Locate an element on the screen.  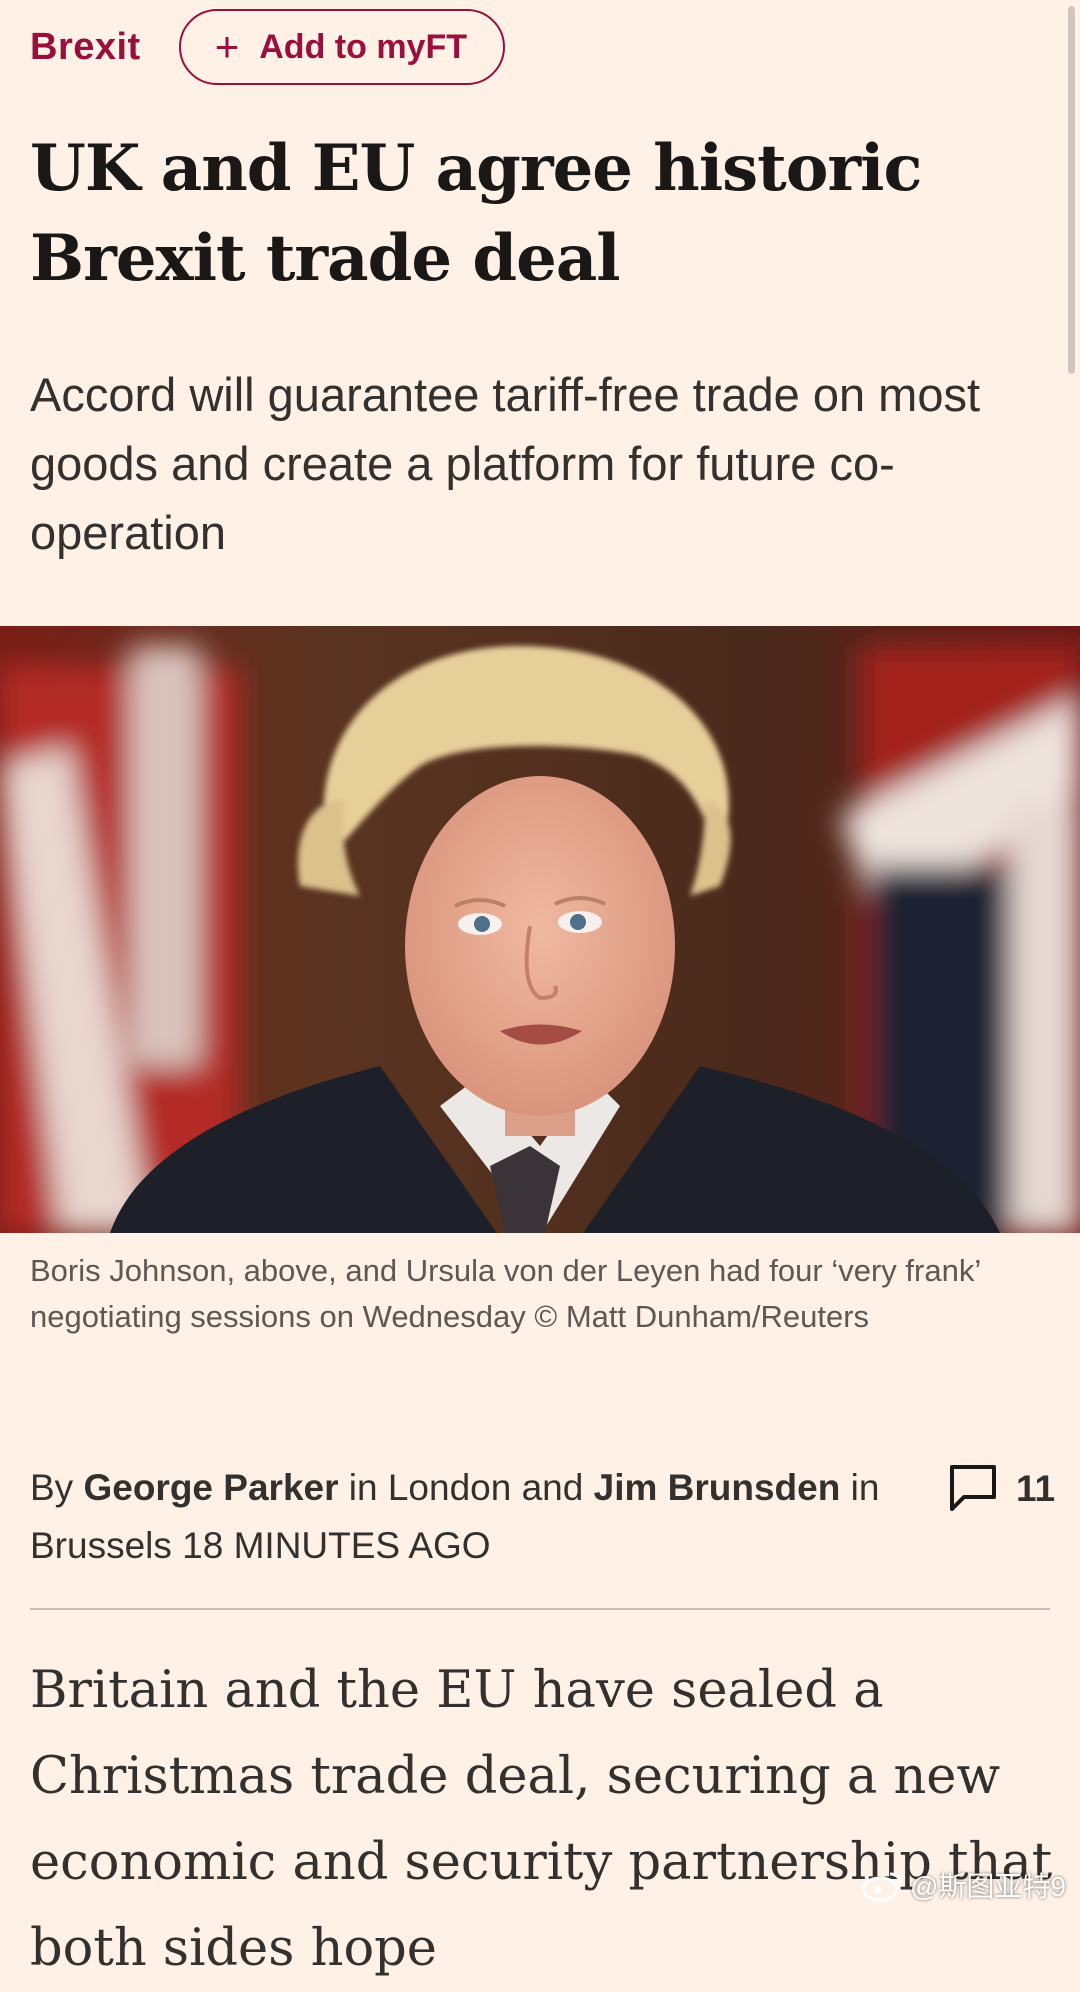
byline-prefix: By is located at coordinates (52, 1487).